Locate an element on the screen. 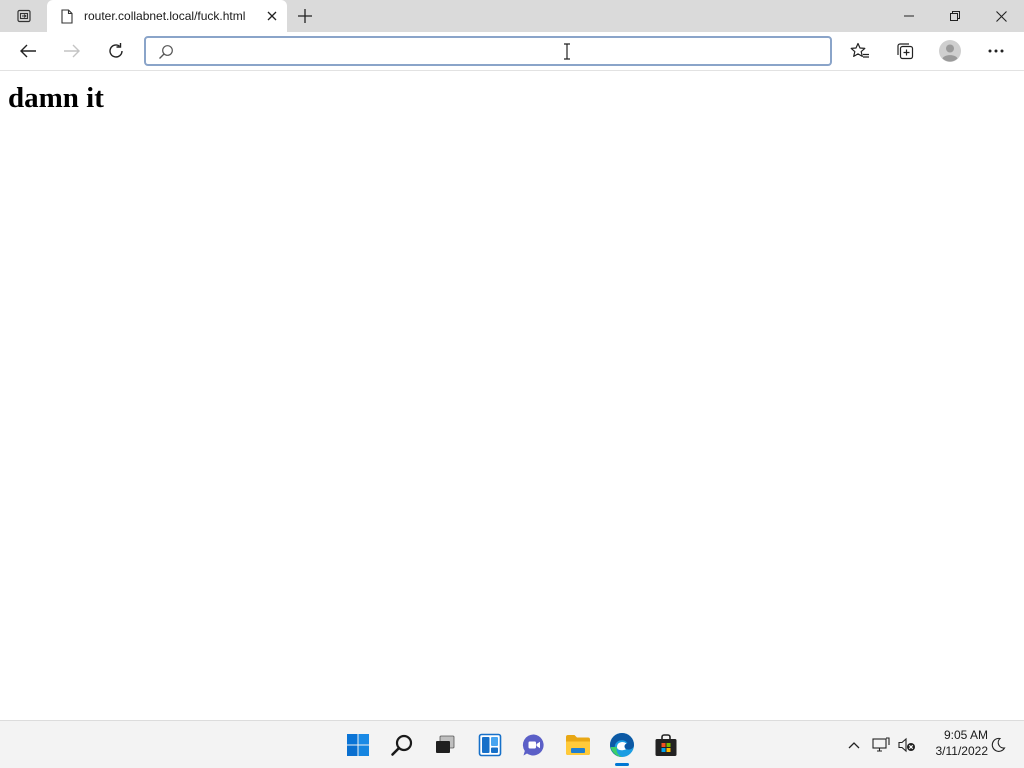 This screenshot has width=1024, height=768. microsoft-store-button is located at coordinates (666, 745).